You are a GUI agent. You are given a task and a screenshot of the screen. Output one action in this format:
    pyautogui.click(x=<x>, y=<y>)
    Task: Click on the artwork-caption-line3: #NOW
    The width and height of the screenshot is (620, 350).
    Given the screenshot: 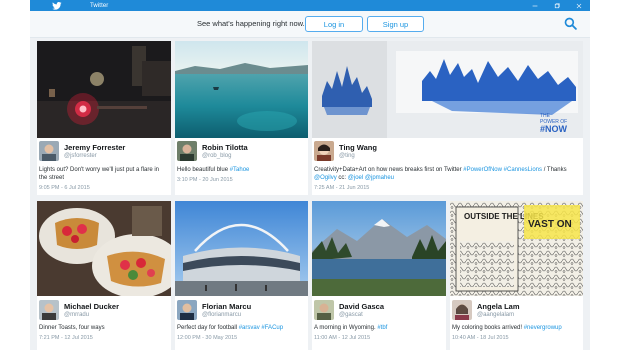 What is the action you would take?
    pyautogui.click(x=554, y=129)
    